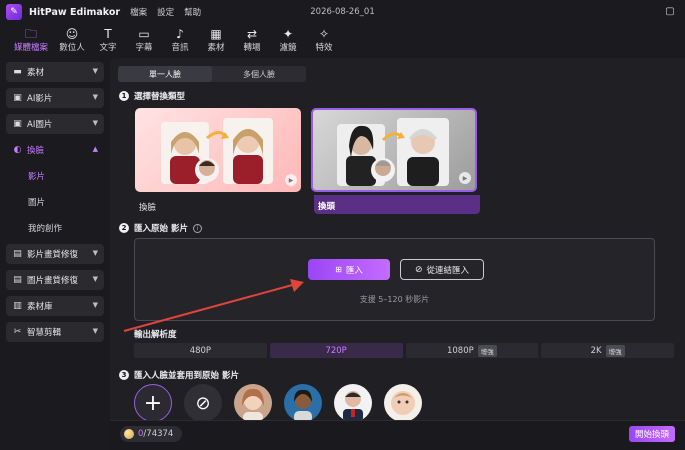 This screenshot has width=685, height=450. What do you see at coordinates (17, 72) in the screenshot?
I see `folder-icon: ▬` at bounding box center [17, 72].